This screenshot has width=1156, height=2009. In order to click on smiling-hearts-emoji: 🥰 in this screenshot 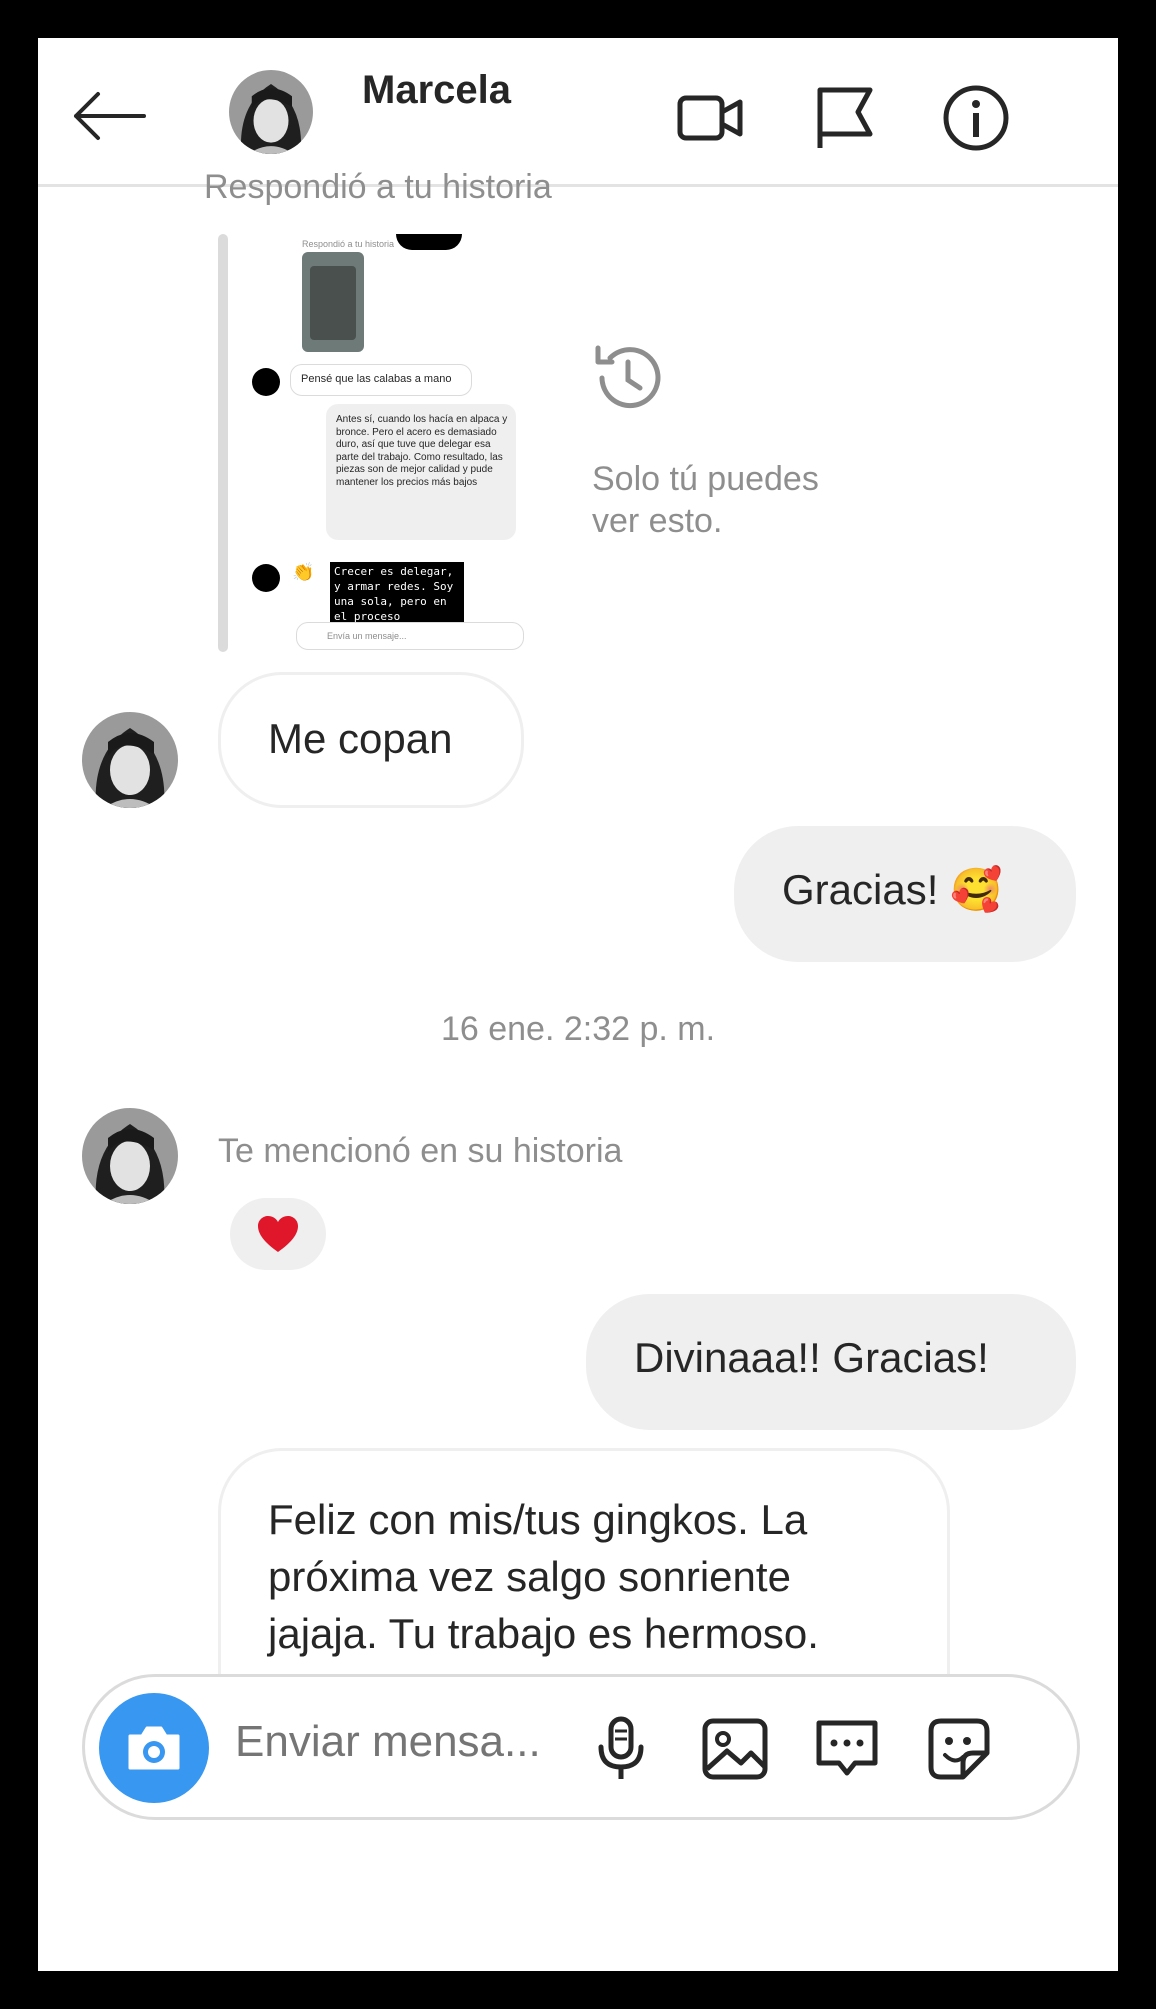, I will do `click(976, 889)`.